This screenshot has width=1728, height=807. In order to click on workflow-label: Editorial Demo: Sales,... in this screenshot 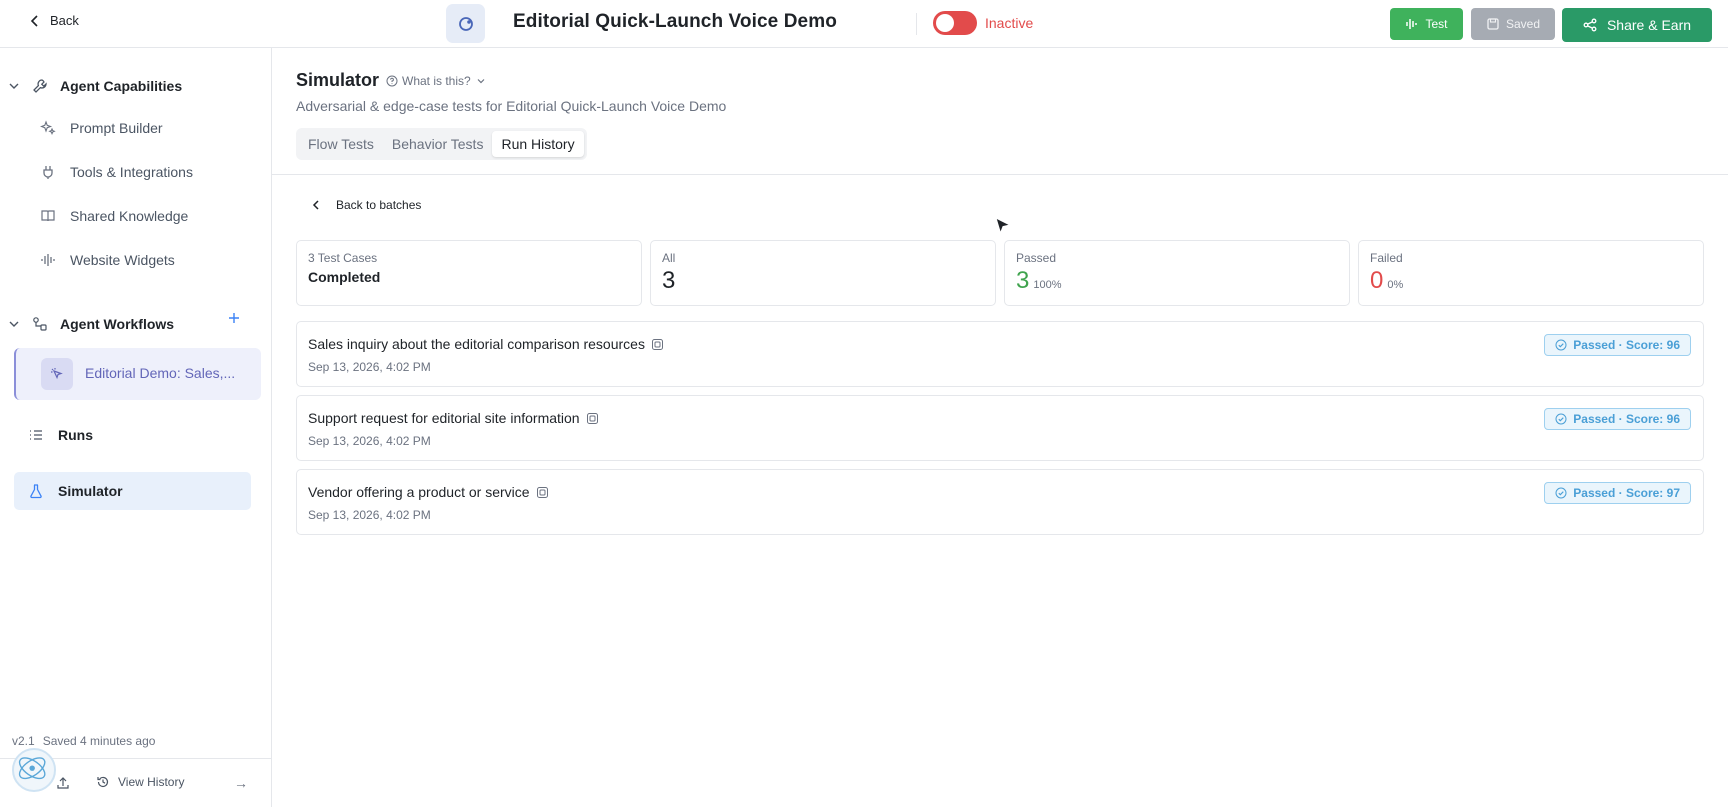, I will do `click(160, 373)`.